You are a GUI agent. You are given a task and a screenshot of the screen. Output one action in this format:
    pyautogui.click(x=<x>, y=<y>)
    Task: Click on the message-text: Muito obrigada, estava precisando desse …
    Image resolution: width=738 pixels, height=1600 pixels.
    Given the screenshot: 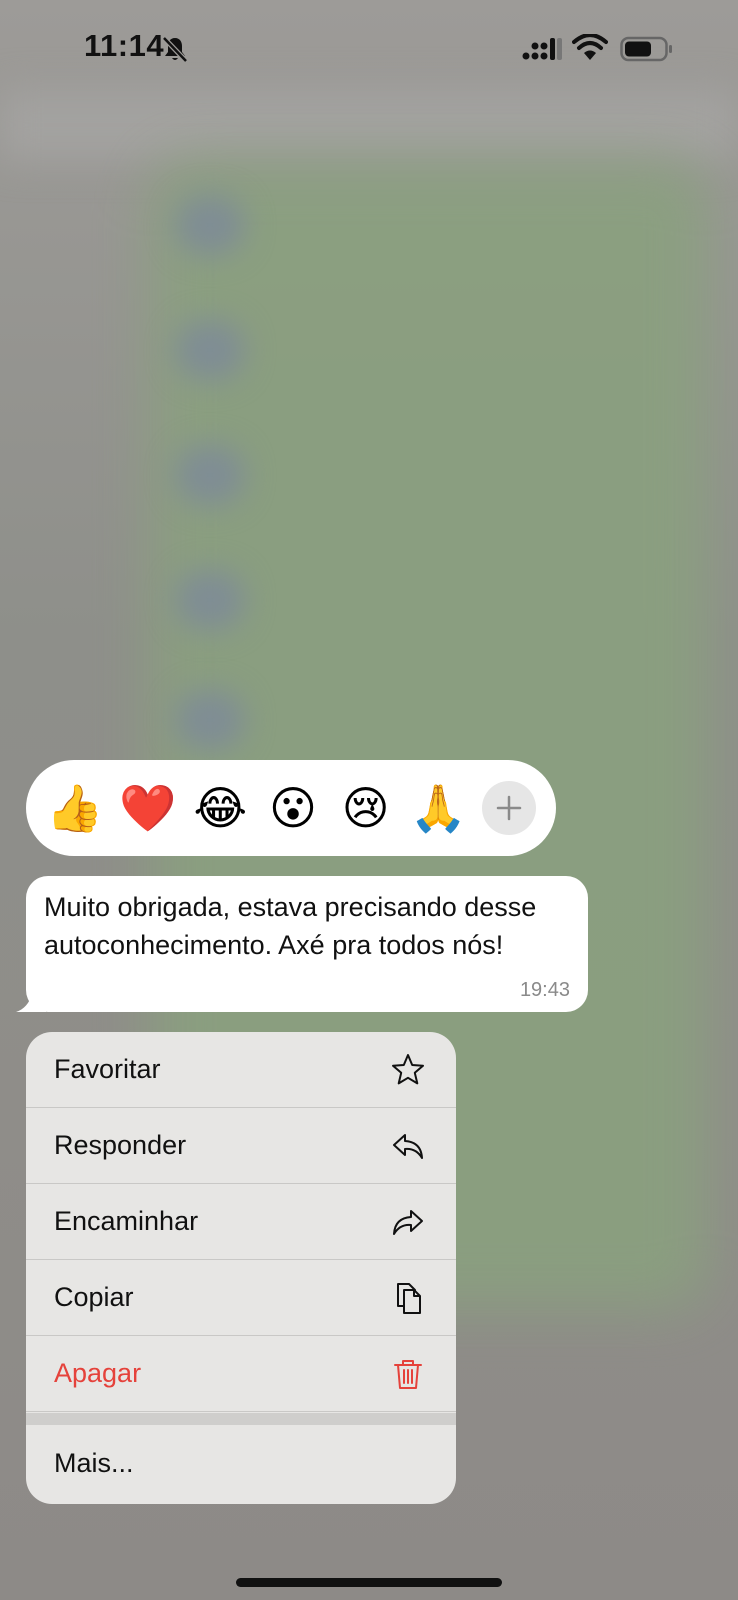 What is the action you would take?
    pyautogui.click(x=290, y=926)
    